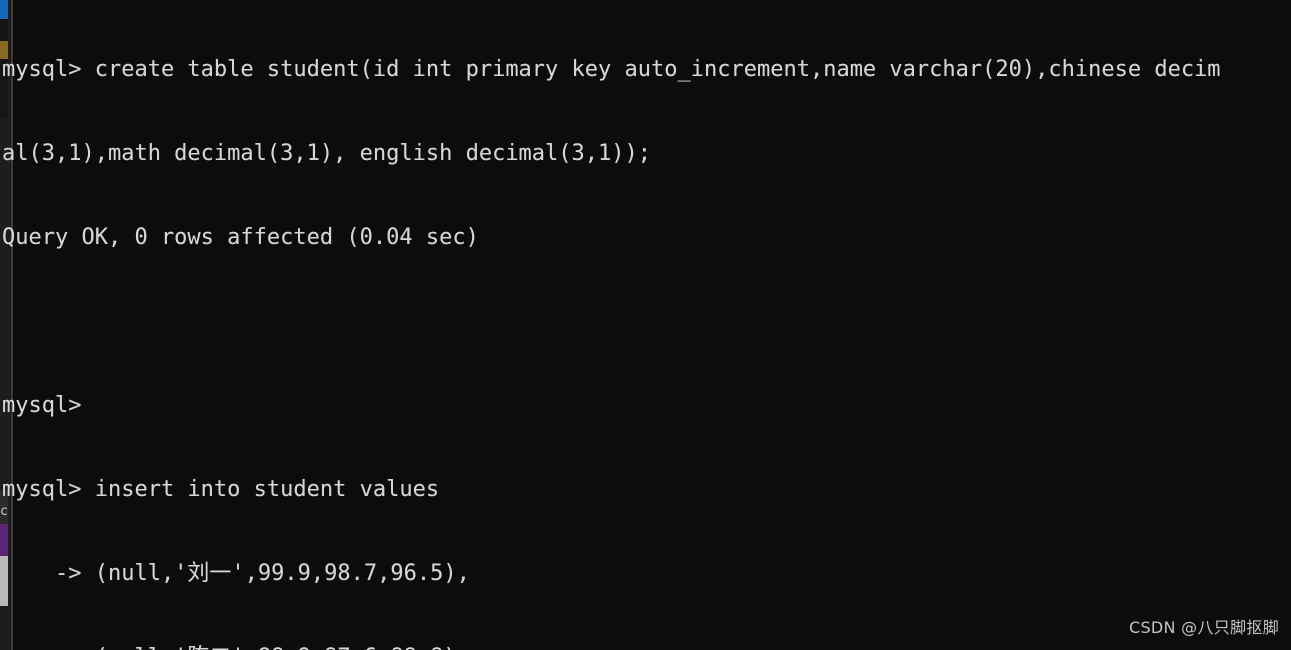 This screenshot has height=650, width=1291. I want to click on terminal-line: -> (null,'陈二',88.9,87.6,88.8),, so click(645, 647).